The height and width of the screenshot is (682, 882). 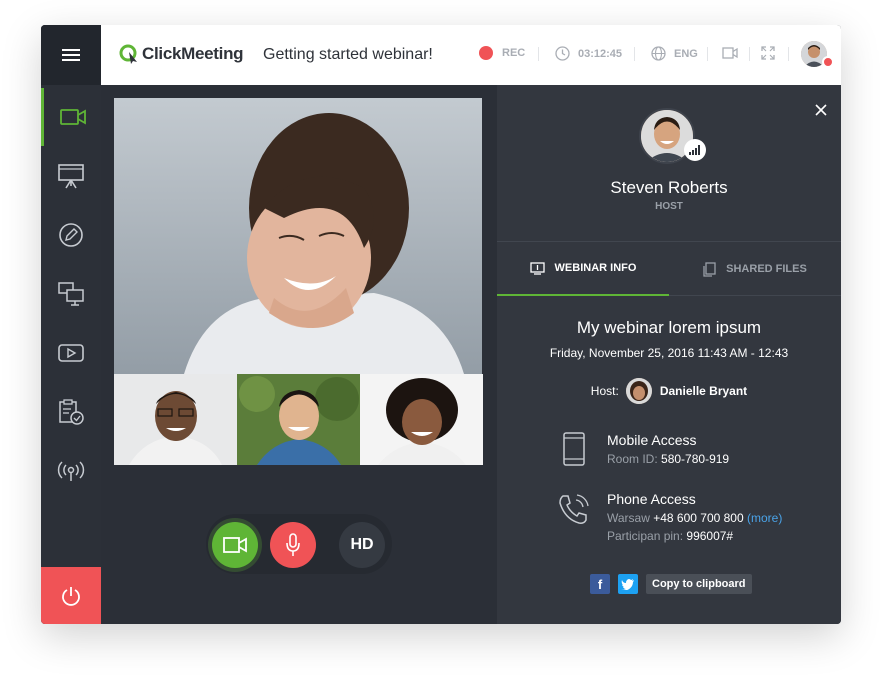 I want to click on power-icon, so click(x=71, y=596).